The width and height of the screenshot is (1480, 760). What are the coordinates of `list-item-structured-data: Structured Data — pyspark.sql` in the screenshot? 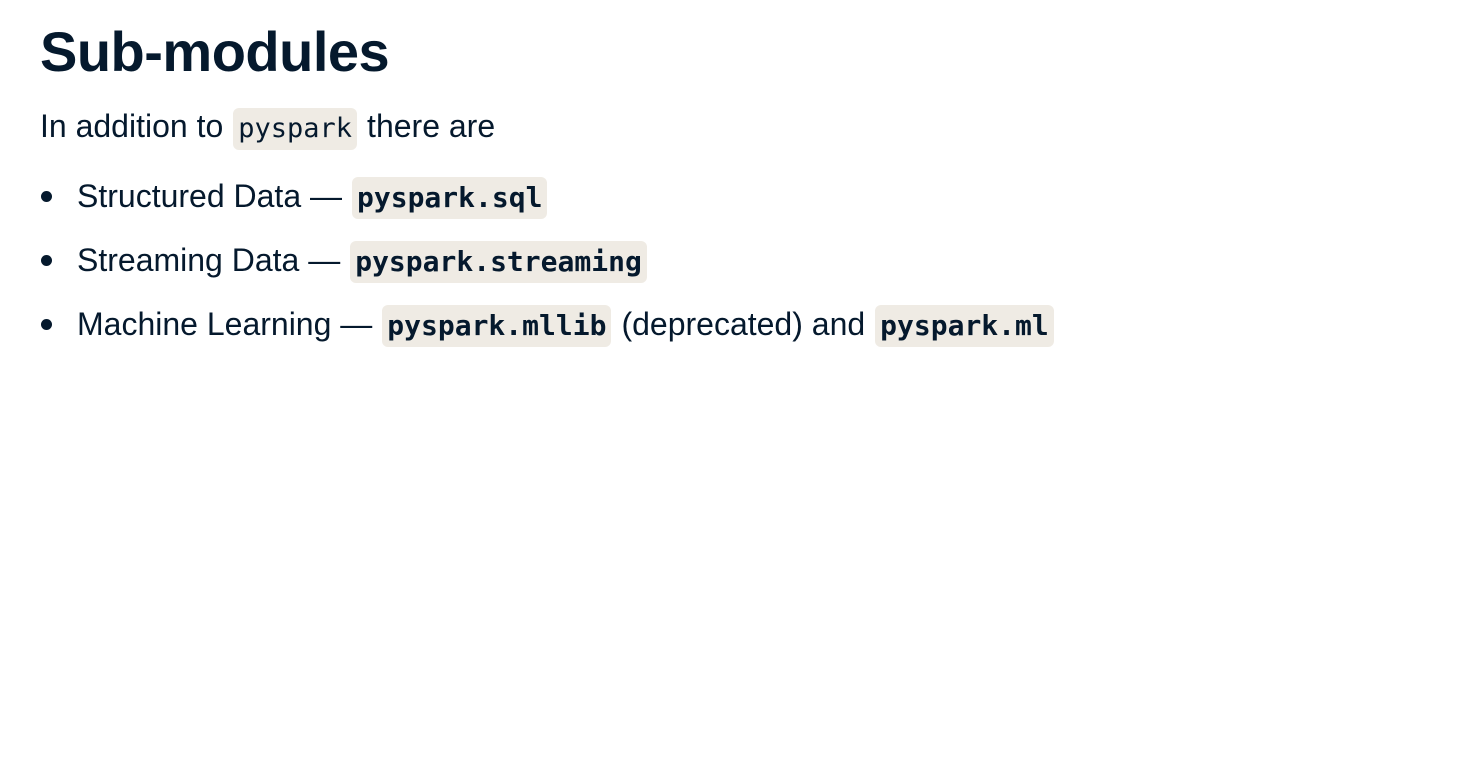 It's located at (740, 196).